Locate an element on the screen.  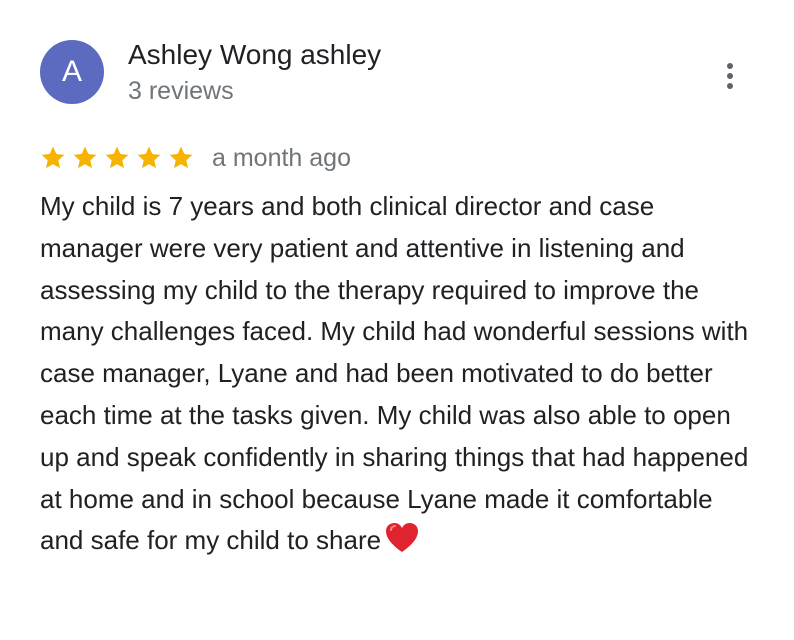
red-heart-icon is located at coordinates (402, 544).